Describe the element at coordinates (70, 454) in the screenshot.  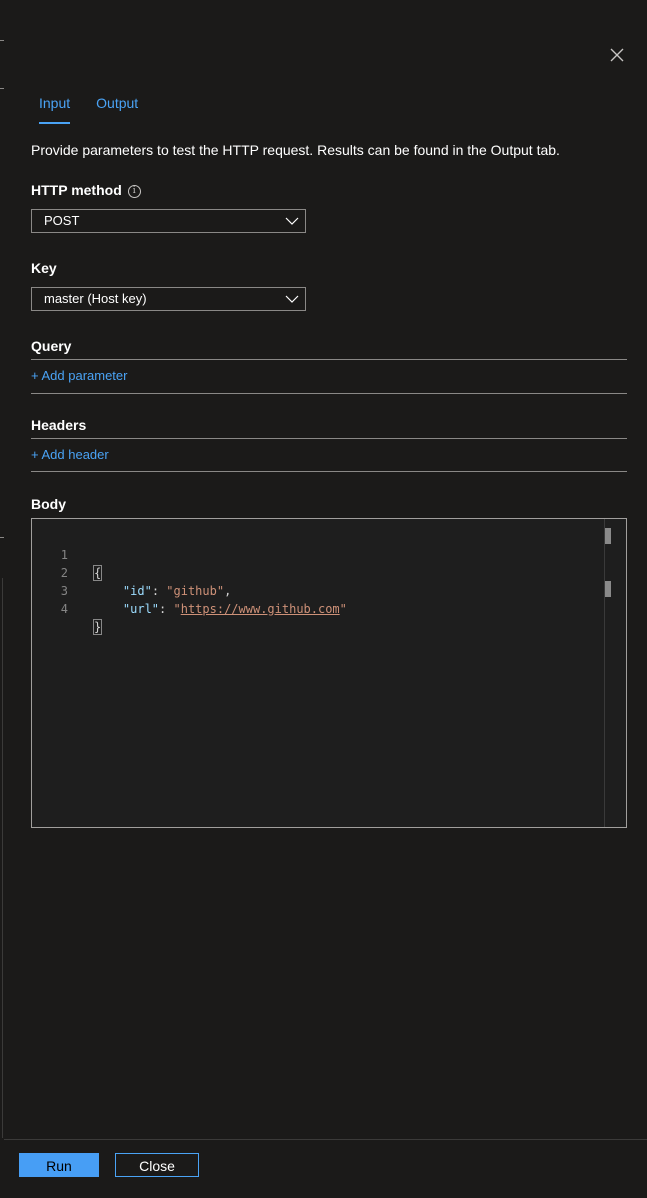
I see `add-header-link: + Add header` at that location.